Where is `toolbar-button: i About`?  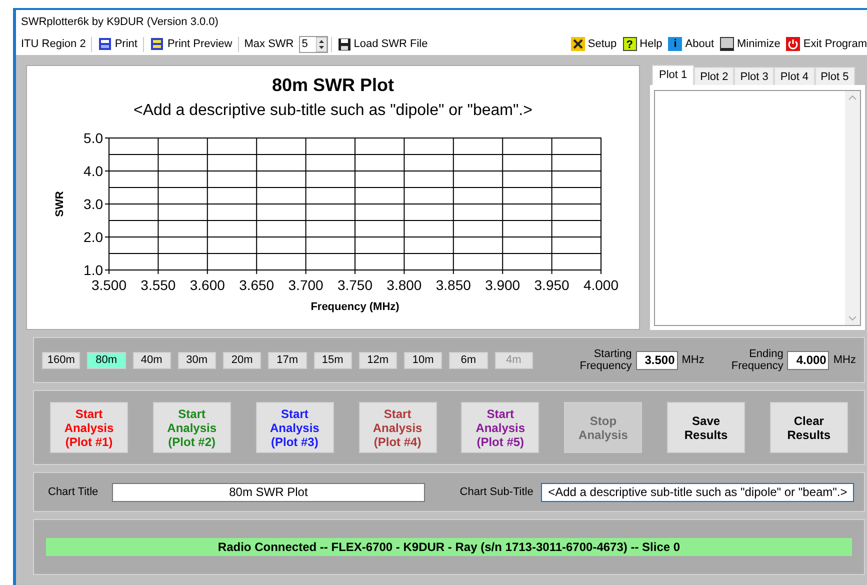
toolbar-button: i About is located at coordinates (691, 44).